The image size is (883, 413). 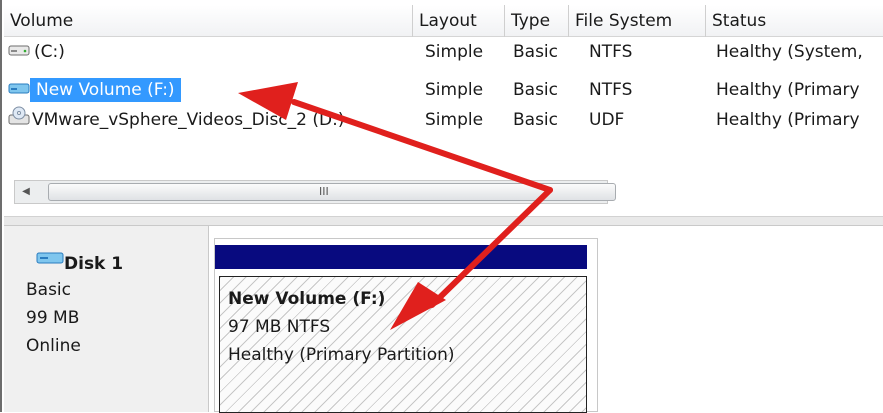 I want to click on scrollbar-thumb: III, so click(x=332, y=192).